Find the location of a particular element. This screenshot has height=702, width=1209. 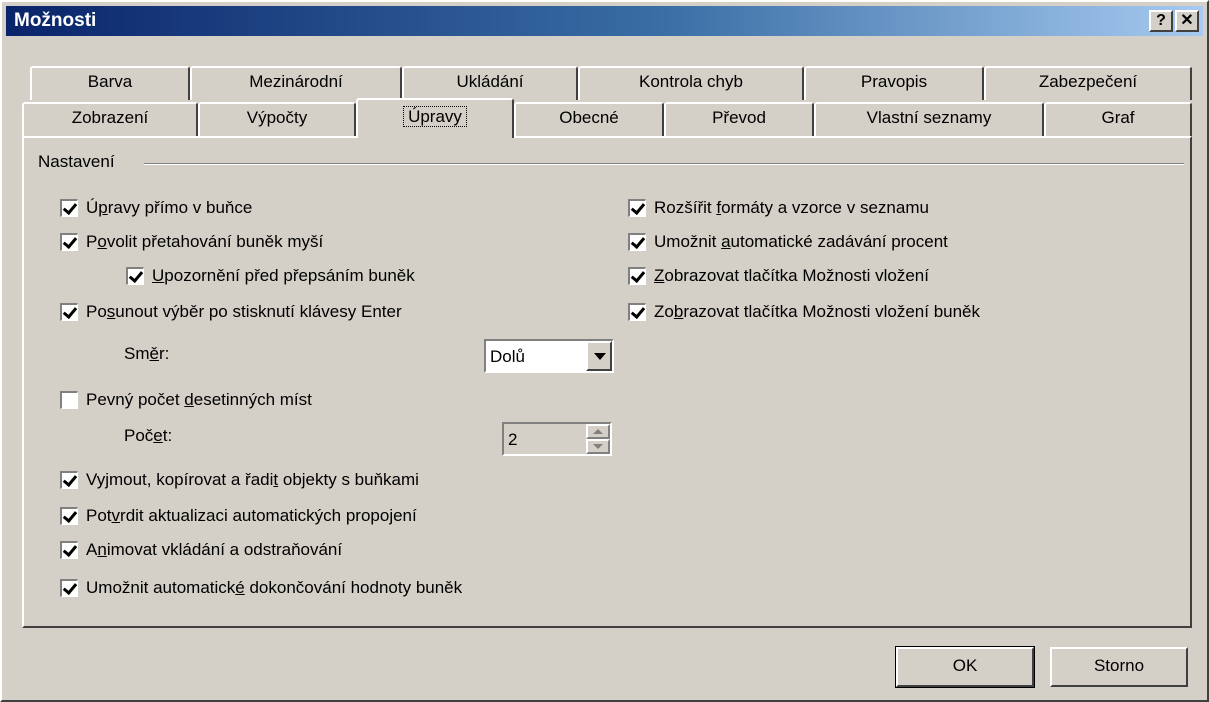

tab-mezinarodni: Mezinárodní is located at coordinates (296, 83).